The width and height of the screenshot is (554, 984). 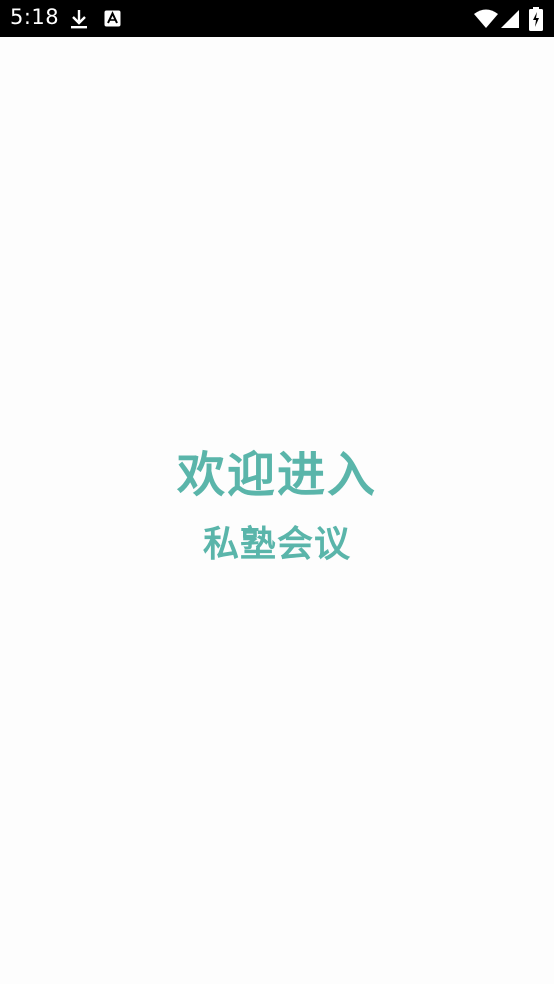 What do you see at coordinates (510, 19) in the screenshot?
I see `signal-icon` at bounding box center [510, 19].